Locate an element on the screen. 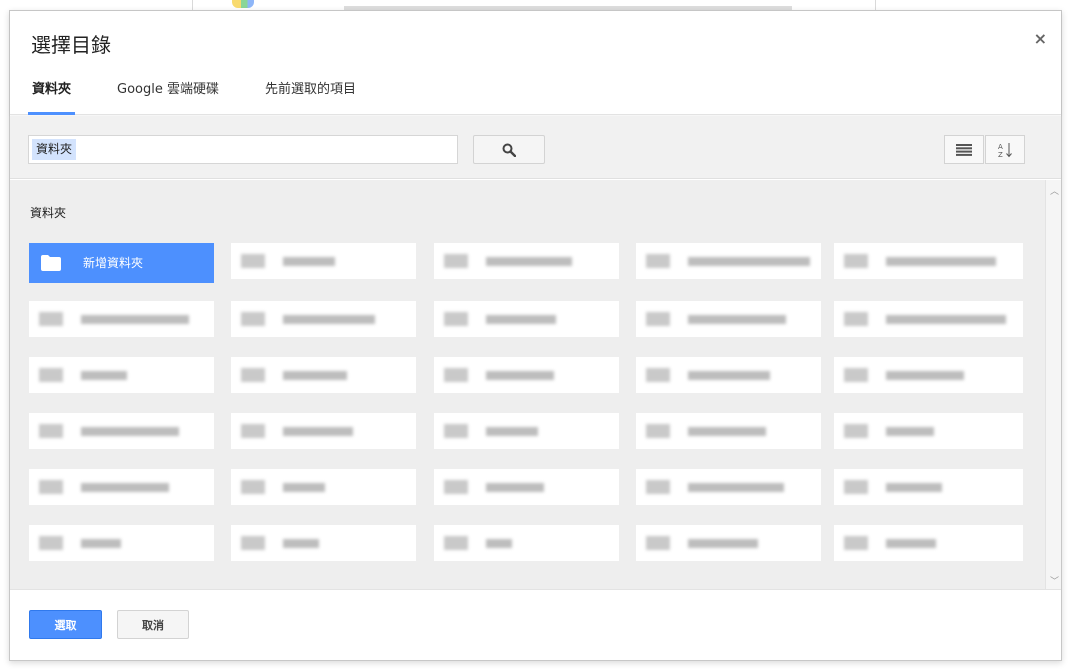 Image resolution: width=1069 pixels, height=671 pixels. close-icon: × is located at coordinates (1040, 38).